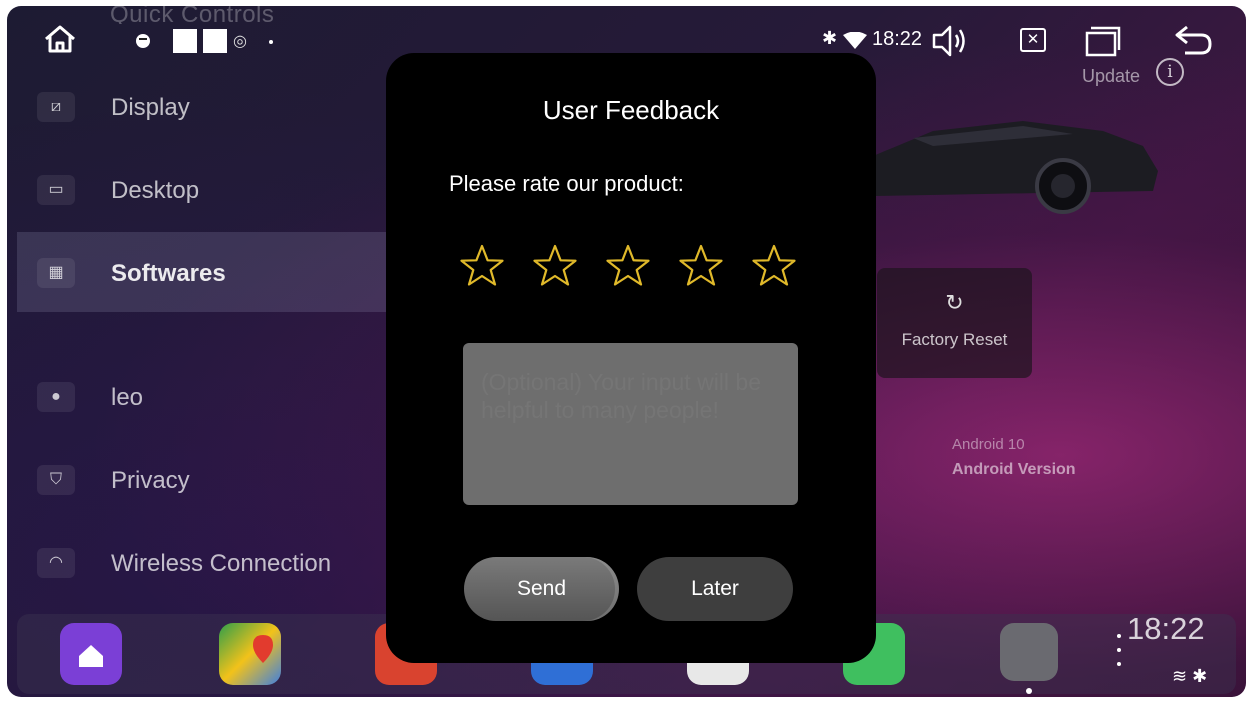  Describe the element at coordinates (954, 302) in the screenshot. I see `reset-icon: ↻` at that location.